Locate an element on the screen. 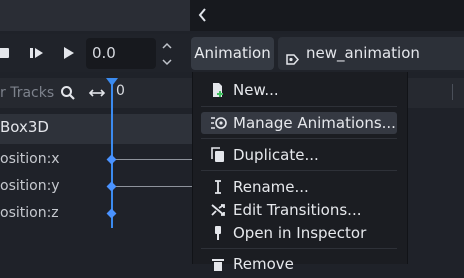  chevron-left-icon is located at coordinates (203, 15).